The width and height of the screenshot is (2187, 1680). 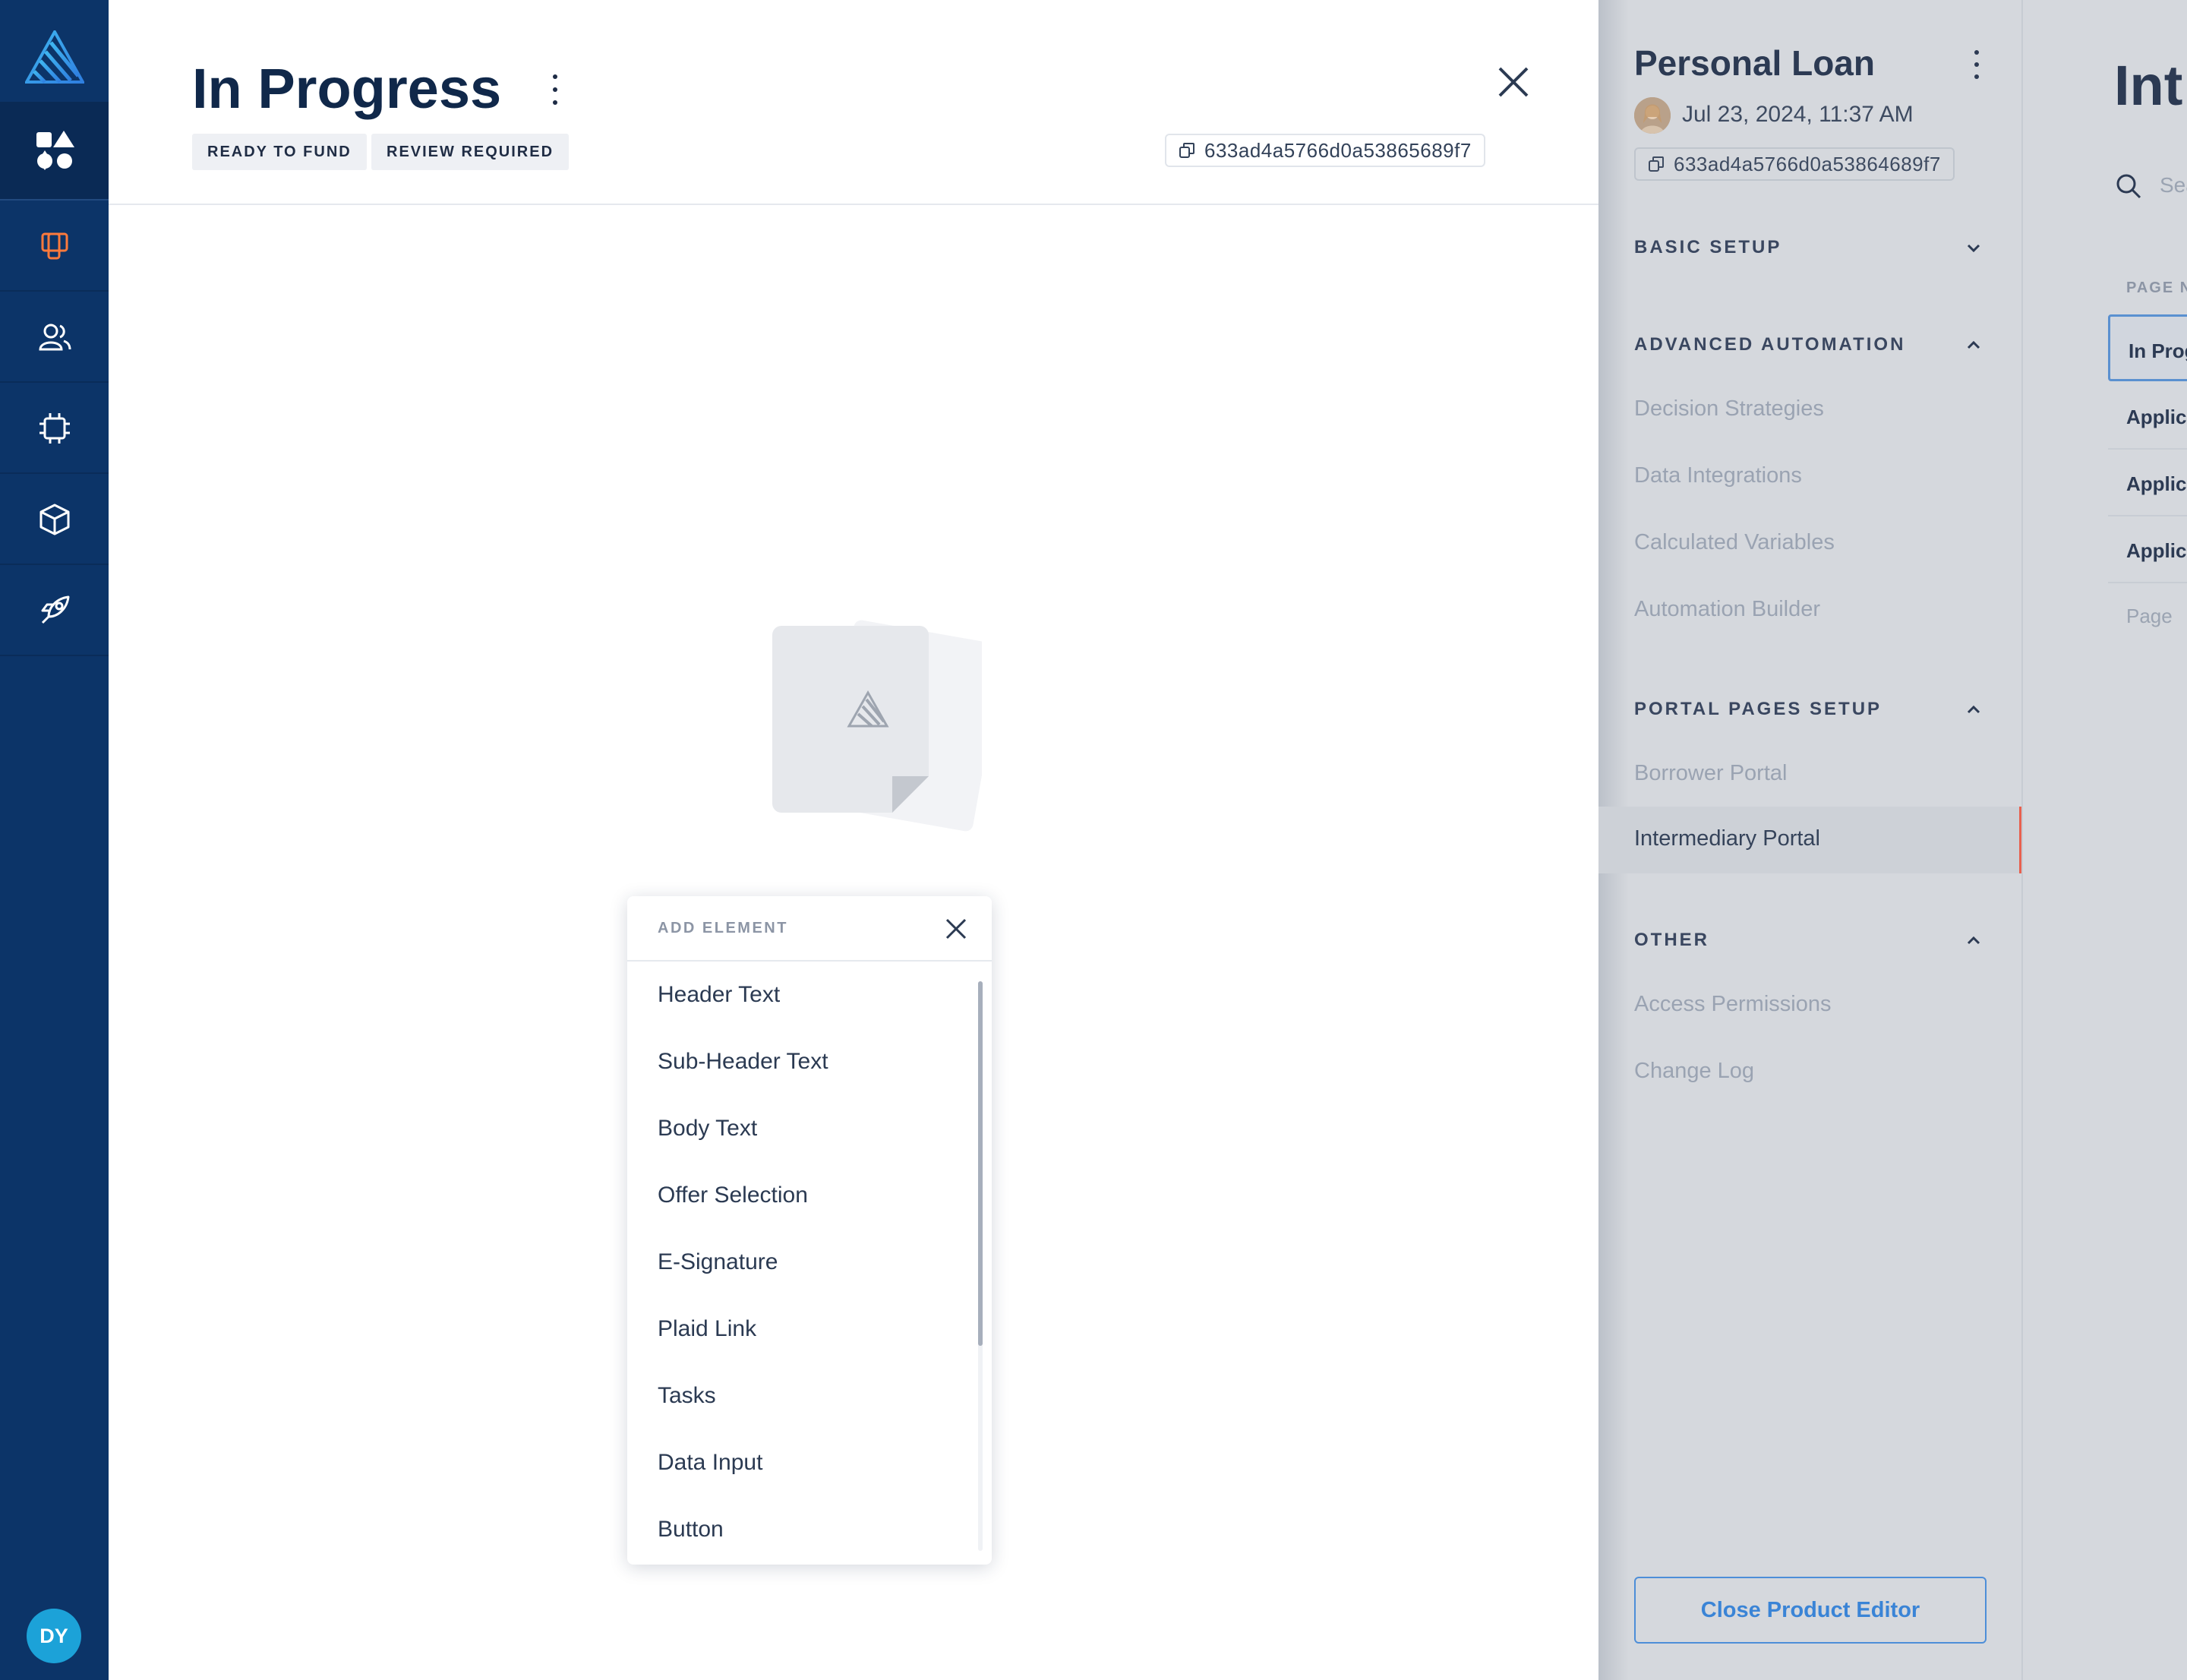 I want to click on element-option-e-signature: E-Signature, so click(x=810, y=1263).